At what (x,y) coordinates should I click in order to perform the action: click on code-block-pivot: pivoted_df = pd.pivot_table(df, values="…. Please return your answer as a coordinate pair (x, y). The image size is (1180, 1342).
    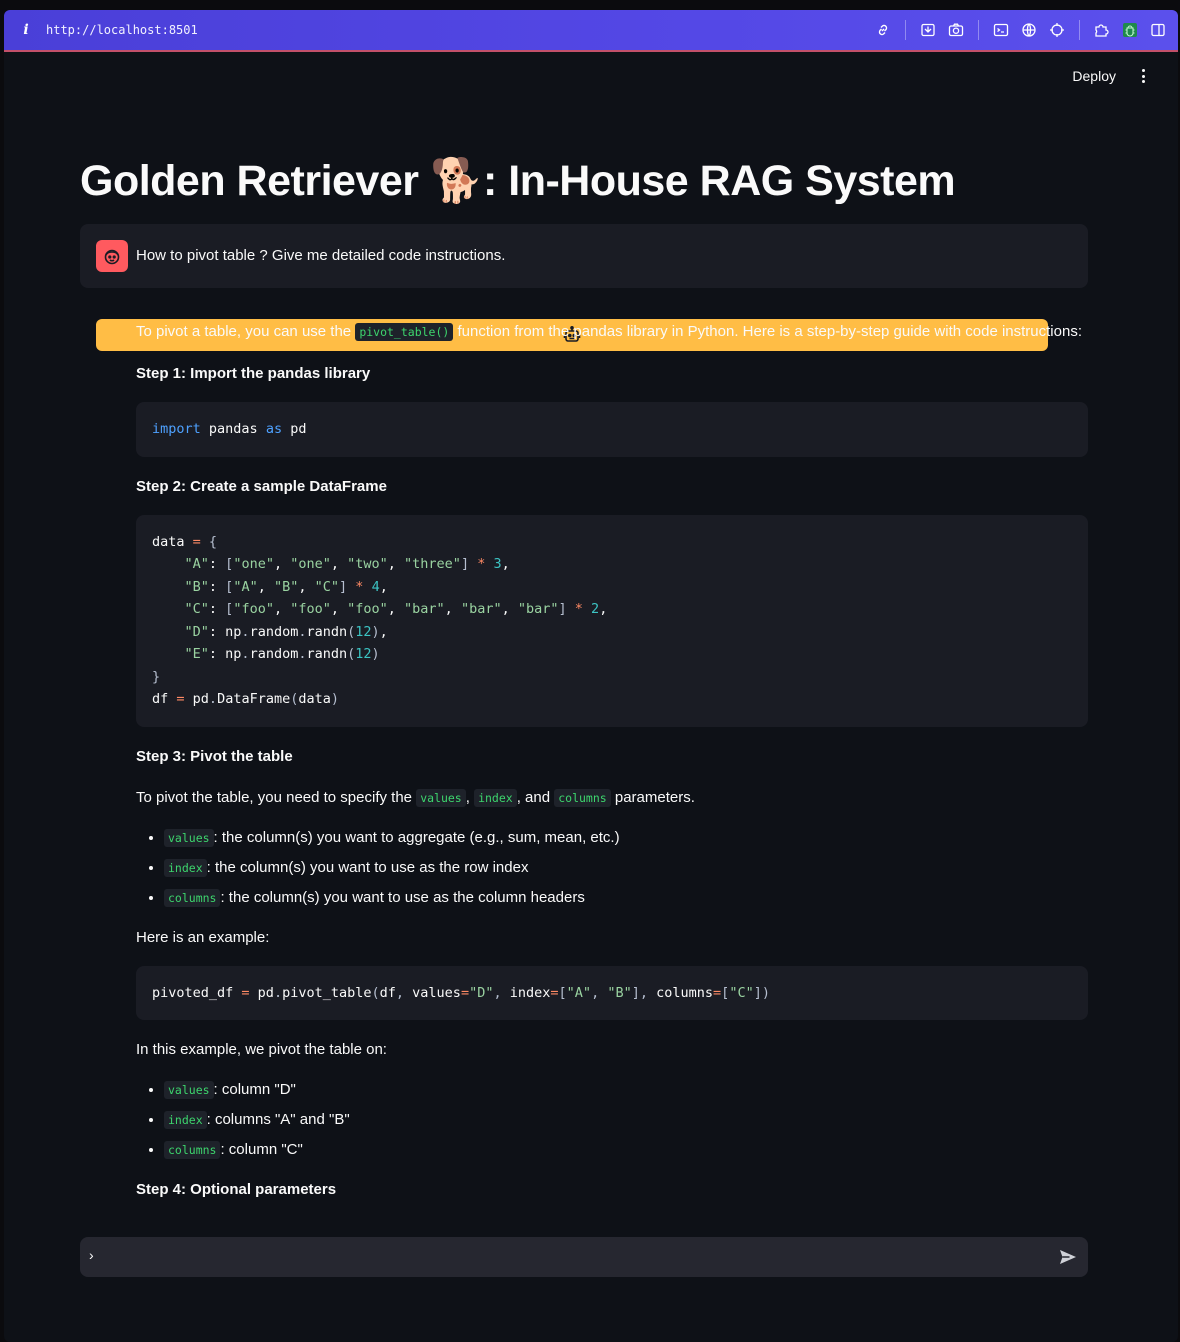
    Looking at the image, I should click on (612, 992).